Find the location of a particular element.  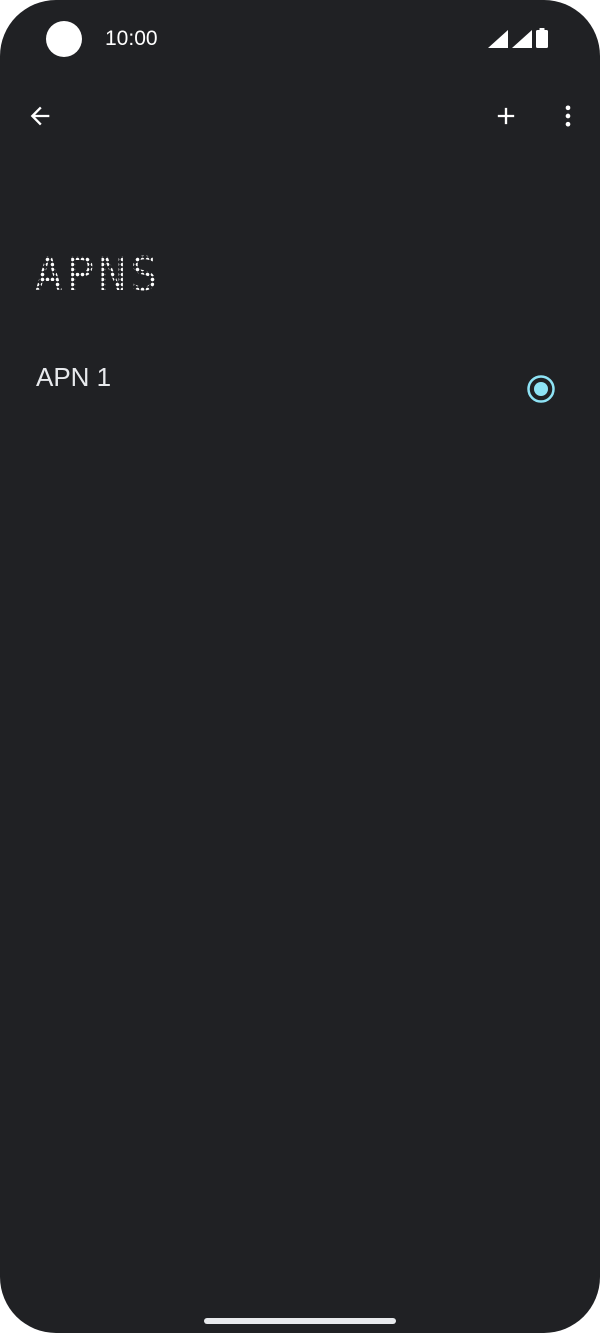

page-title-text: APNS is located at coordinates (98, 274).